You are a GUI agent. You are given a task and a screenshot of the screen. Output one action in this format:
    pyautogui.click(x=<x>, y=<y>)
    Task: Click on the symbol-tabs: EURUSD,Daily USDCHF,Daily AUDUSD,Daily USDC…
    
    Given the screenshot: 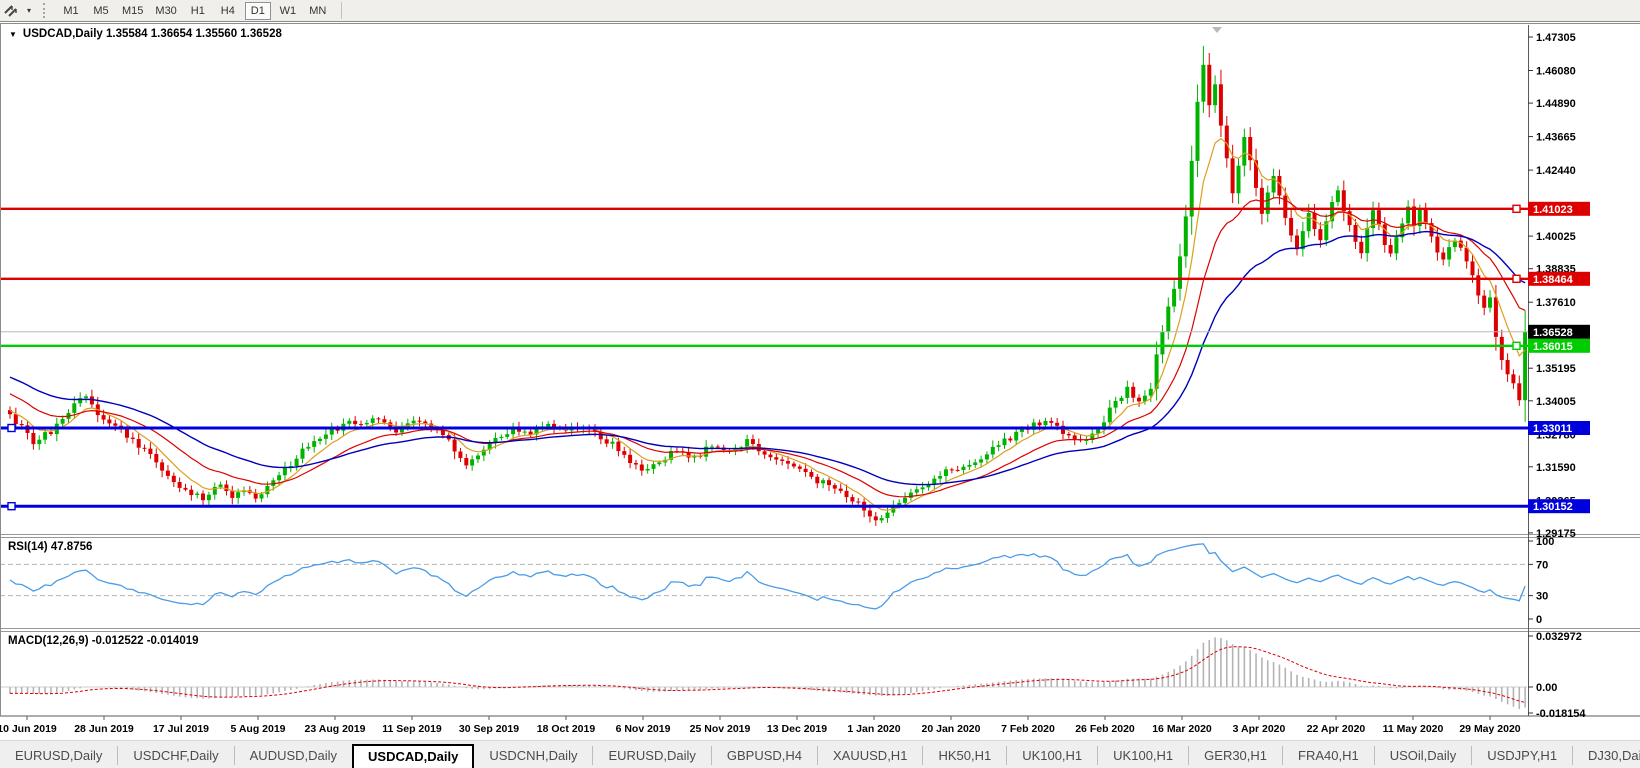 What is the action you would take?
    pyautogui.click(x=820, y=755)
    